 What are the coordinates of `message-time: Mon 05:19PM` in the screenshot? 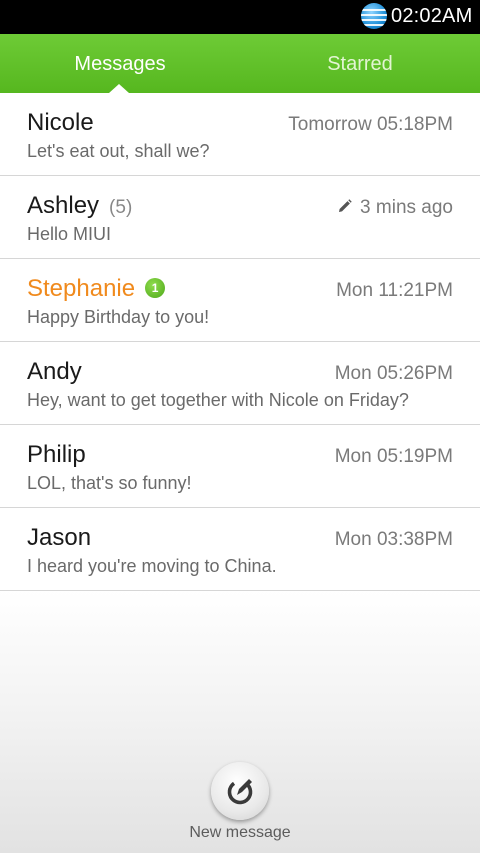 It's located at (393, 456).